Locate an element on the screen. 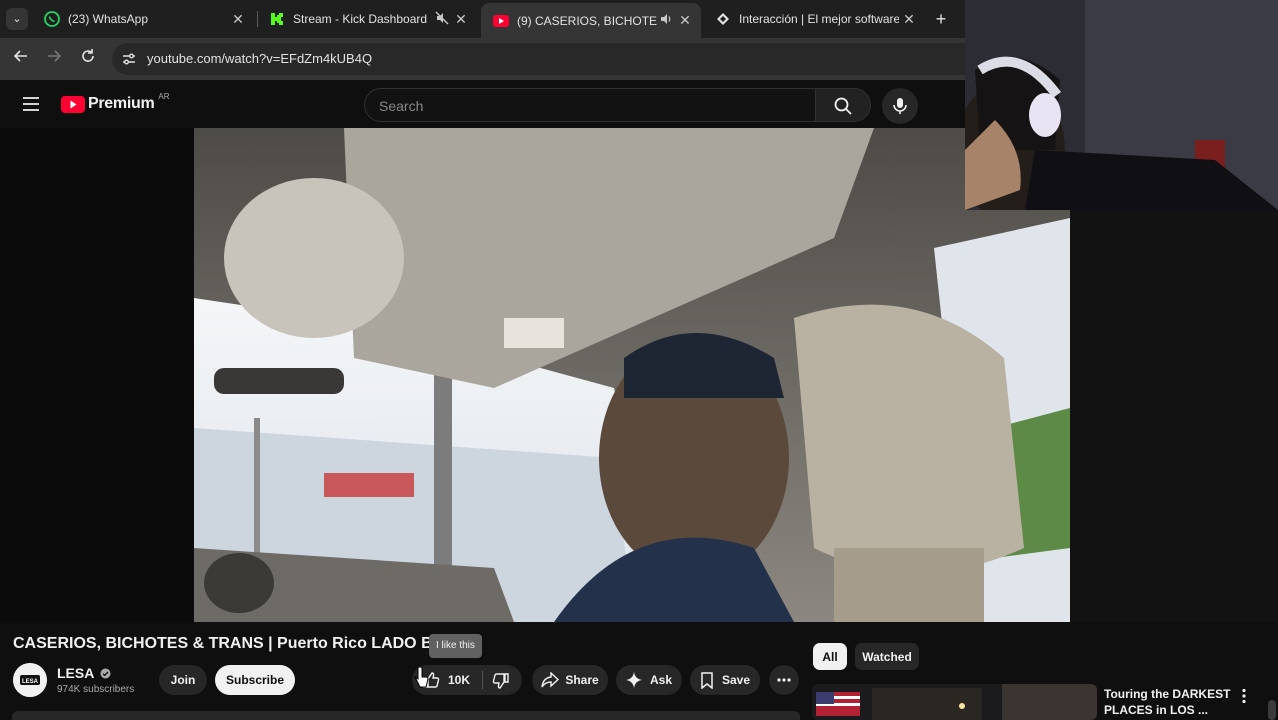 The width and height of the screenshot is (1278, 720). like-tooltip: I like this is located at coordinates (455, 646).